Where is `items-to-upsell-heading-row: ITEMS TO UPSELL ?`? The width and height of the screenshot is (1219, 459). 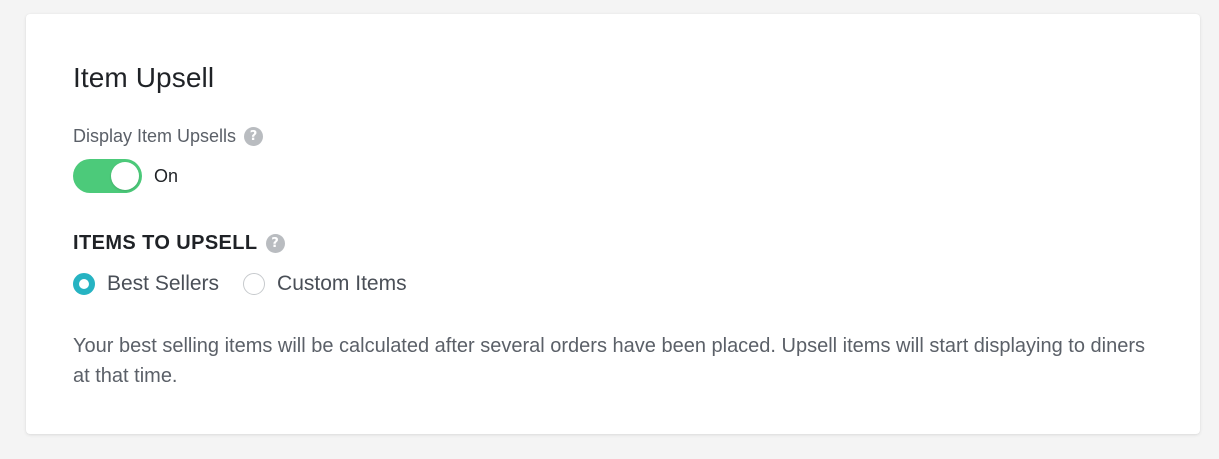
items-to-upsell-heading-row: ITEMS TO UPSELL ? is located at coordinates (179, 243).